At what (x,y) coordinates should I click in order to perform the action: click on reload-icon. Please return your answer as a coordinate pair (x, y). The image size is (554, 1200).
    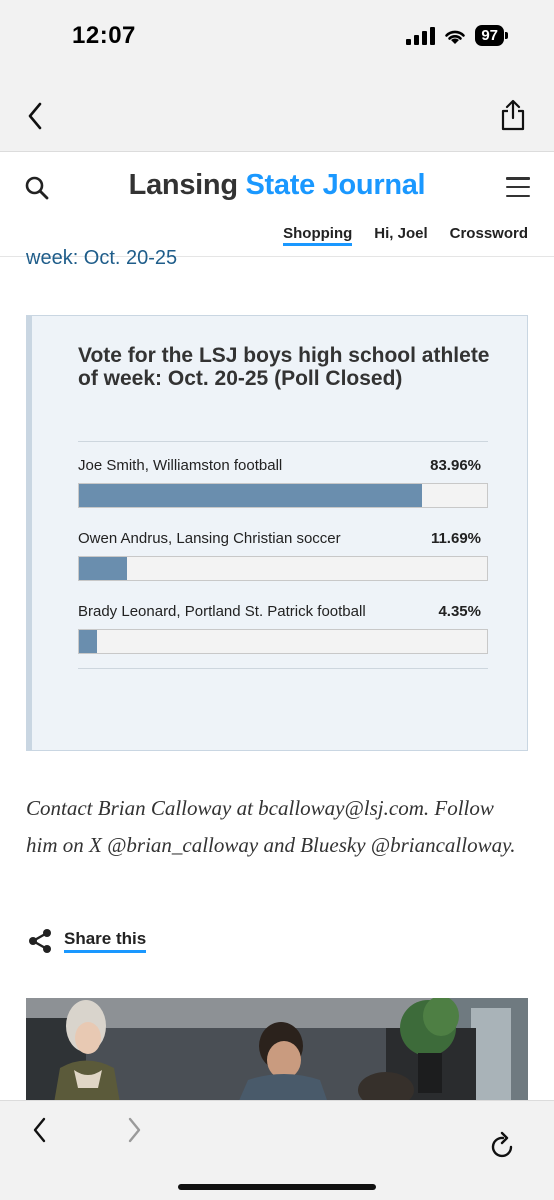
    Looking at the image, I should click on (503, 1145).